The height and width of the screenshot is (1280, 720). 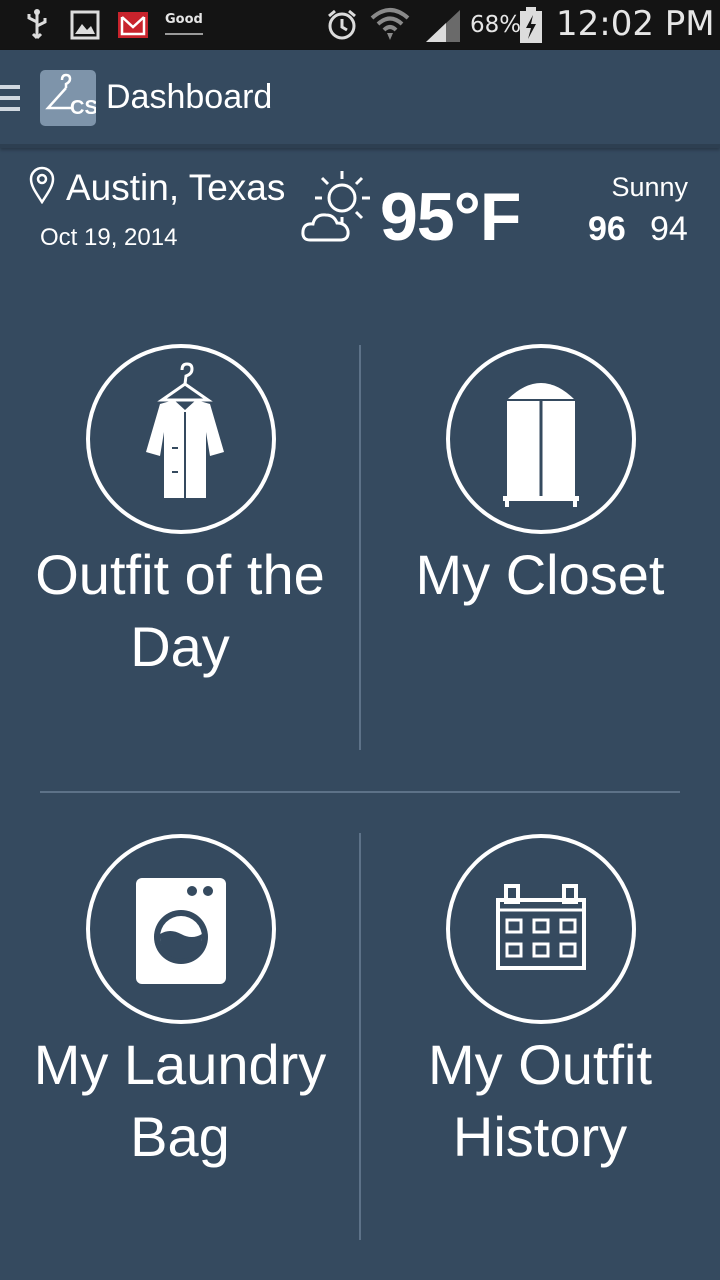 I want to click on horizontal-divider, so click(x=360, y=792).